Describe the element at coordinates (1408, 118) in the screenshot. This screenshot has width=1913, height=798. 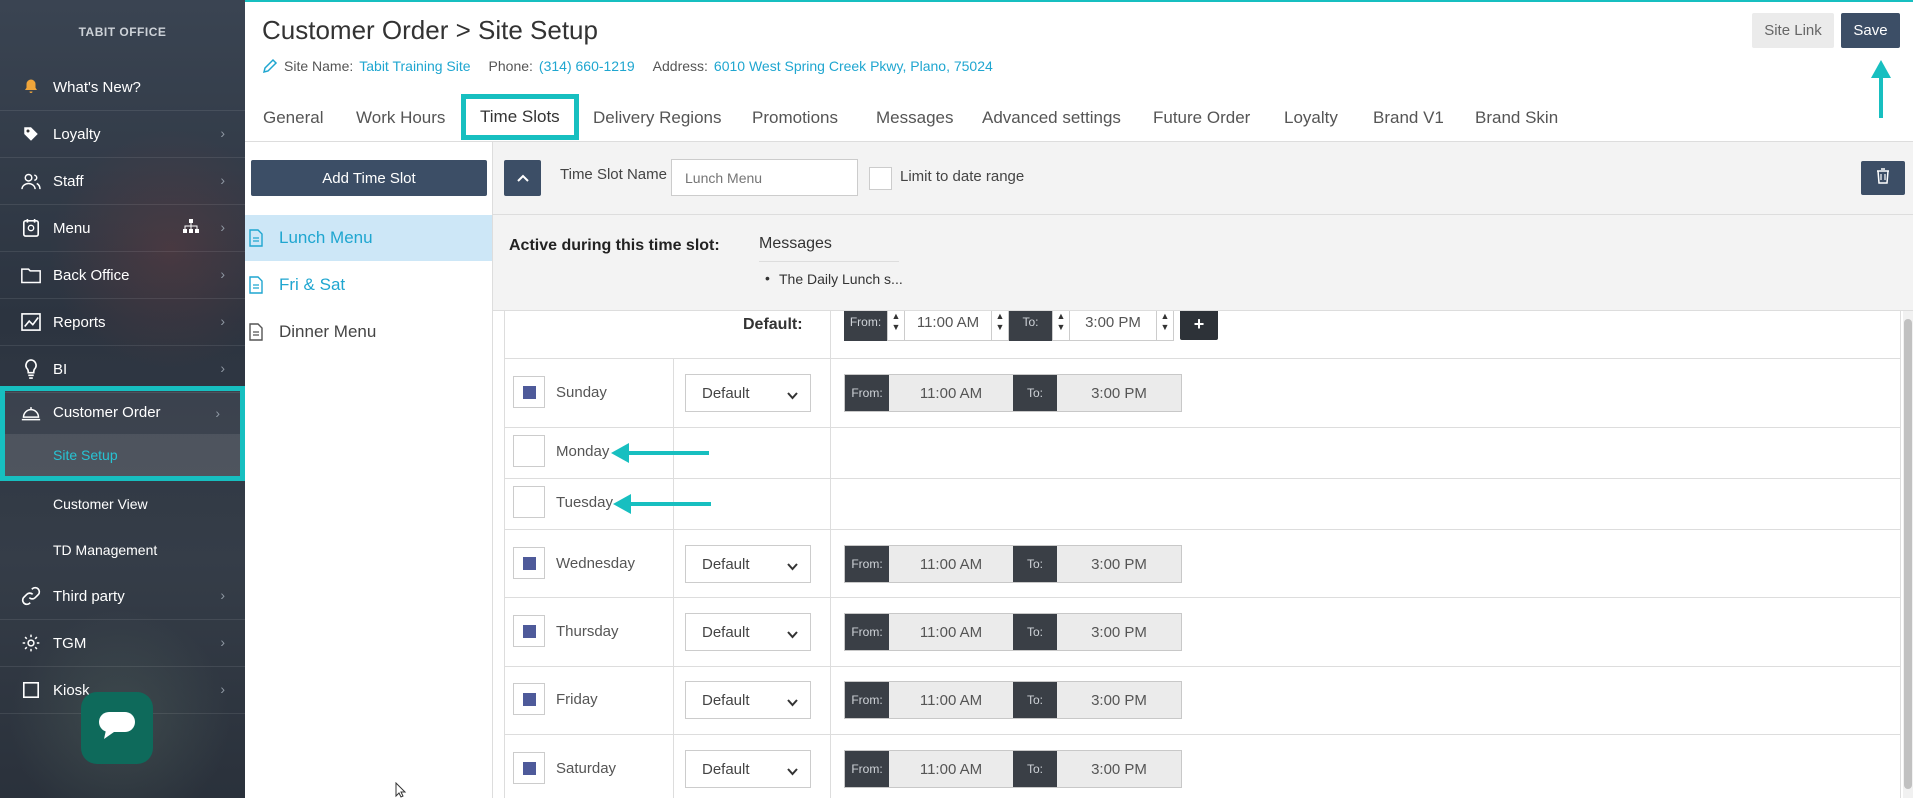
I see `tab-brand-v1: Brand V1` at that location.